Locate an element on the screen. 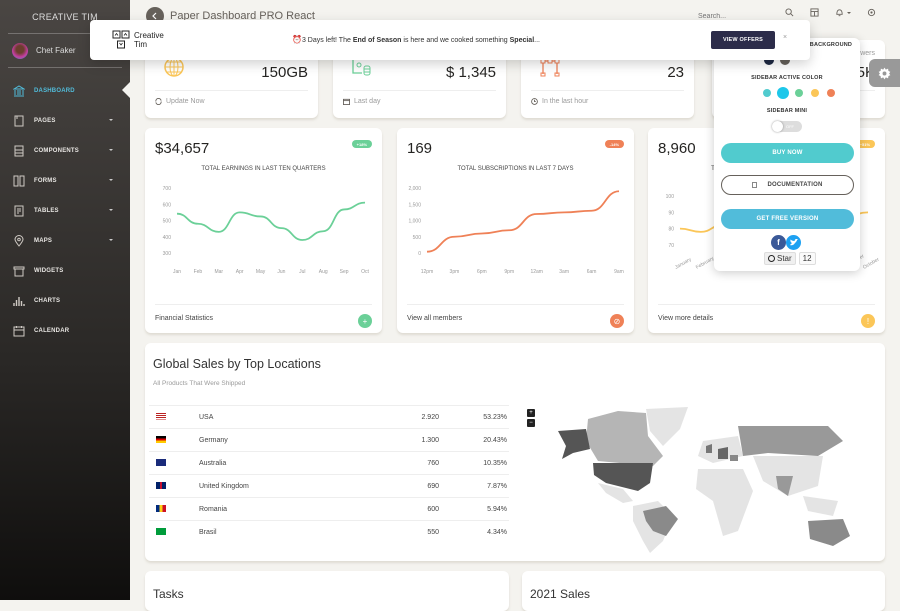  map-australia is located at coordinates (829, 532).